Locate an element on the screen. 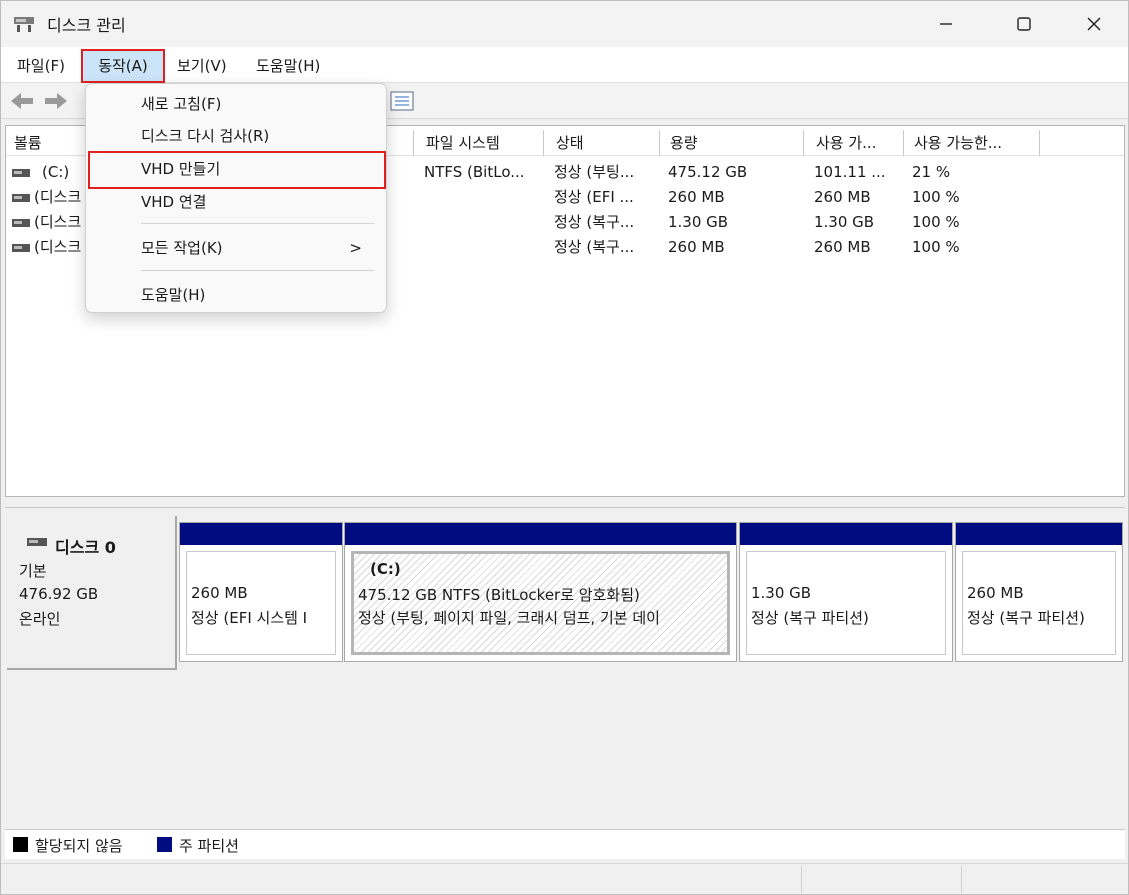  menu-help: 도움말(H) is located at coordinates (288, 66).